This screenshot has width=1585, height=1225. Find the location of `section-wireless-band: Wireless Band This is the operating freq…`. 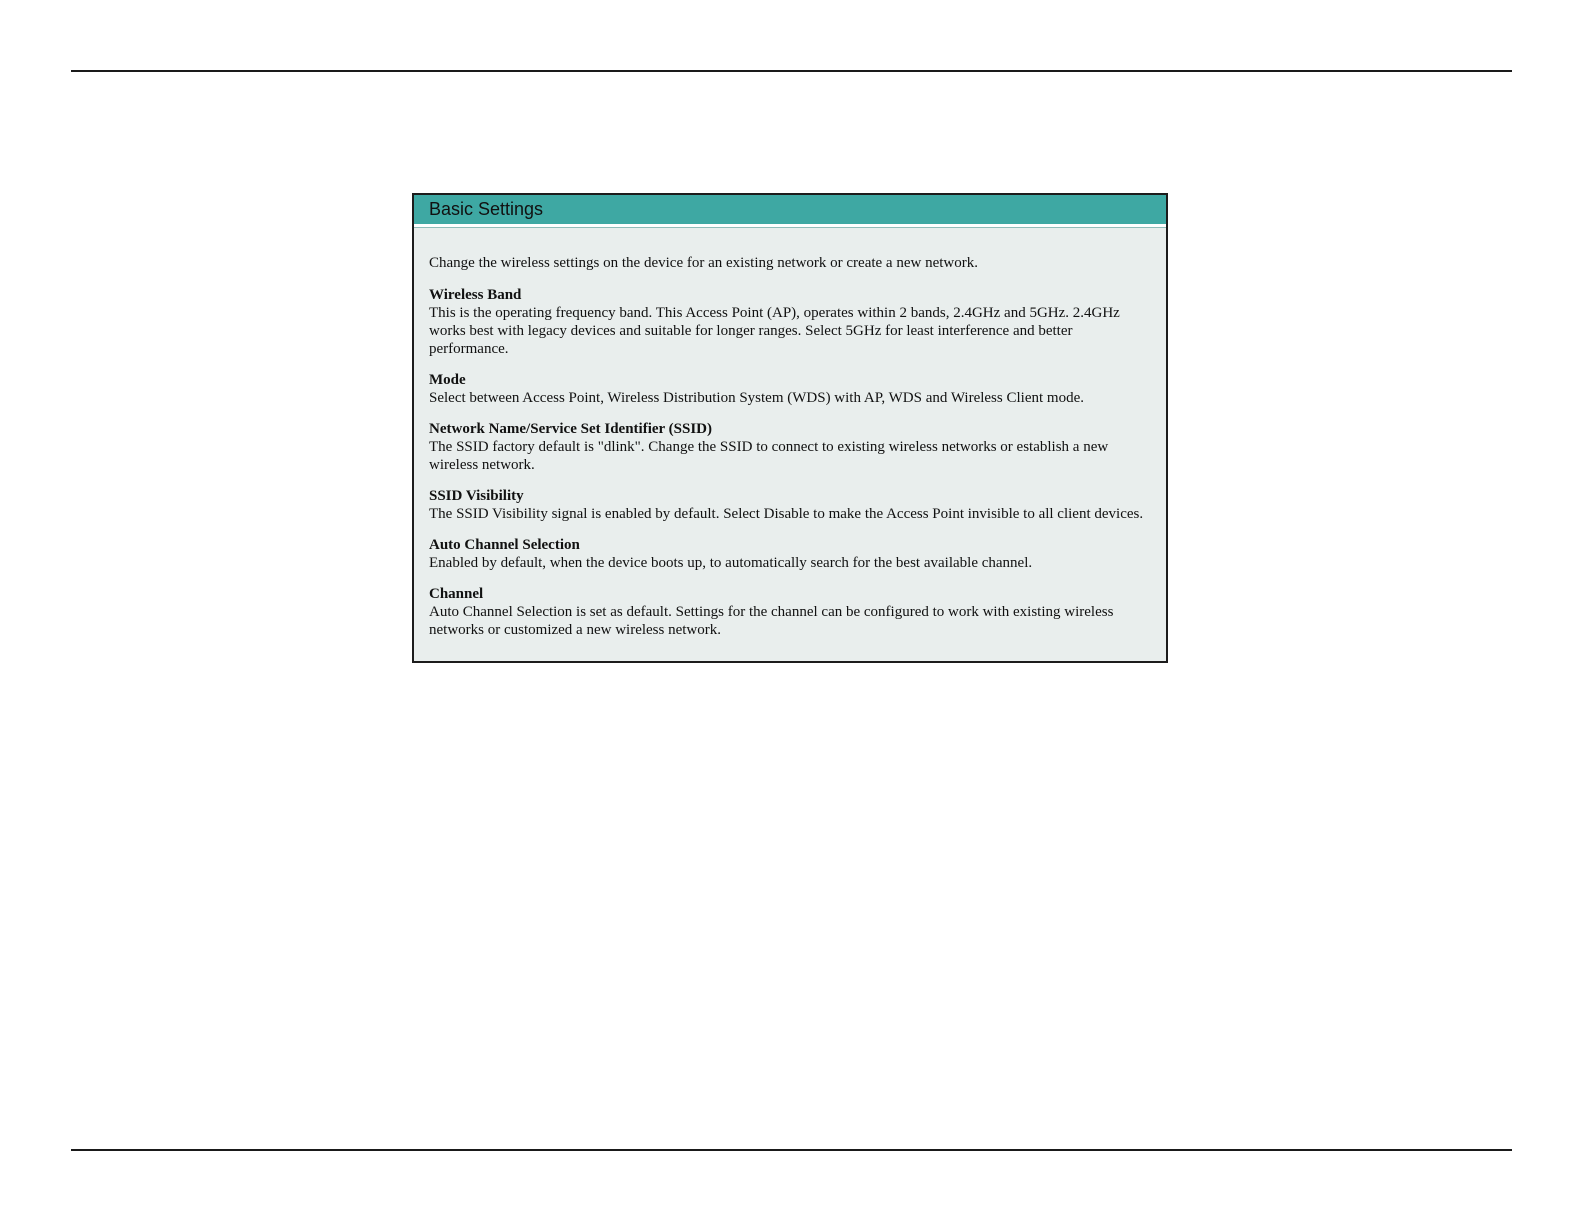

section-wireless-band: Wireless Band This is the operating freq… is located at coordinates (790, 322).